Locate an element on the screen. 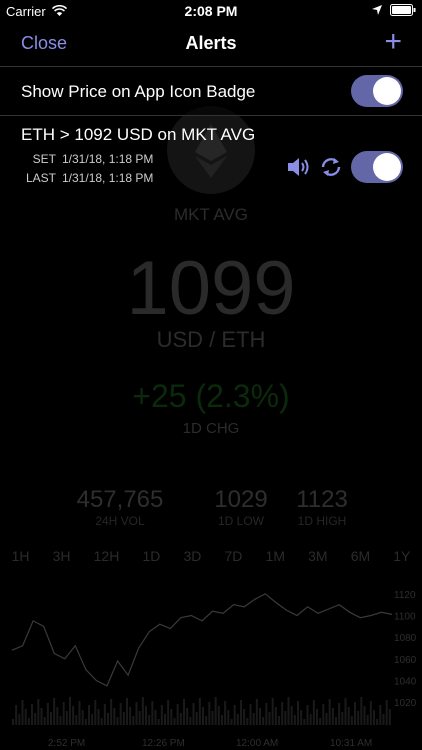  range-1y: 1Y is located at coordinates (401, 556).